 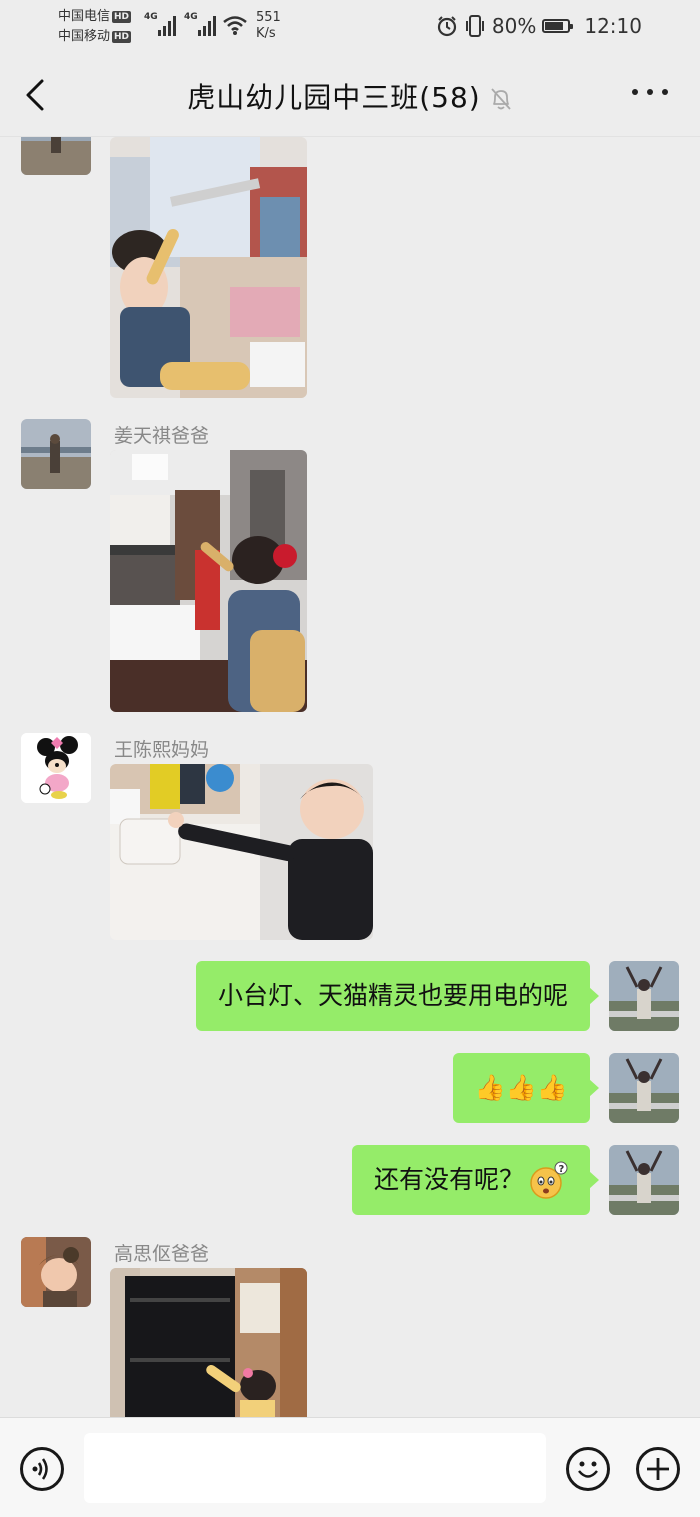 I want to click on bell-off-icon, so click(x=501, y=99).